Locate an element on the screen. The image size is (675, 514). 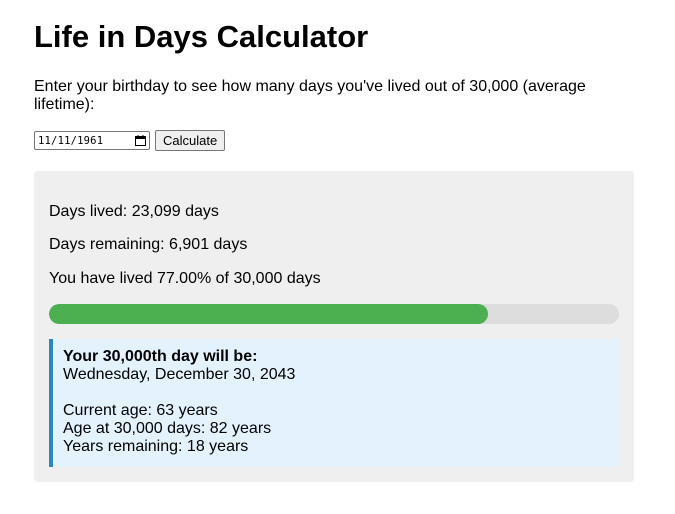
percent-lived-text: You have lived 77.00% of 30,000 days is located at coordinates (185, 278).